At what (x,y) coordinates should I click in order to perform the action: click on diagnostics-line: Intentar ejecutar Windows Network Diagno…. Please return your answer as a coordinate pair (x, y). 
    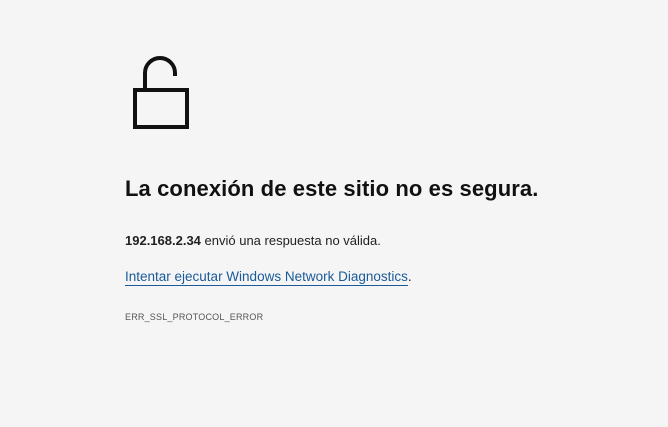
    Looking at the image, I should click on (268, 277).